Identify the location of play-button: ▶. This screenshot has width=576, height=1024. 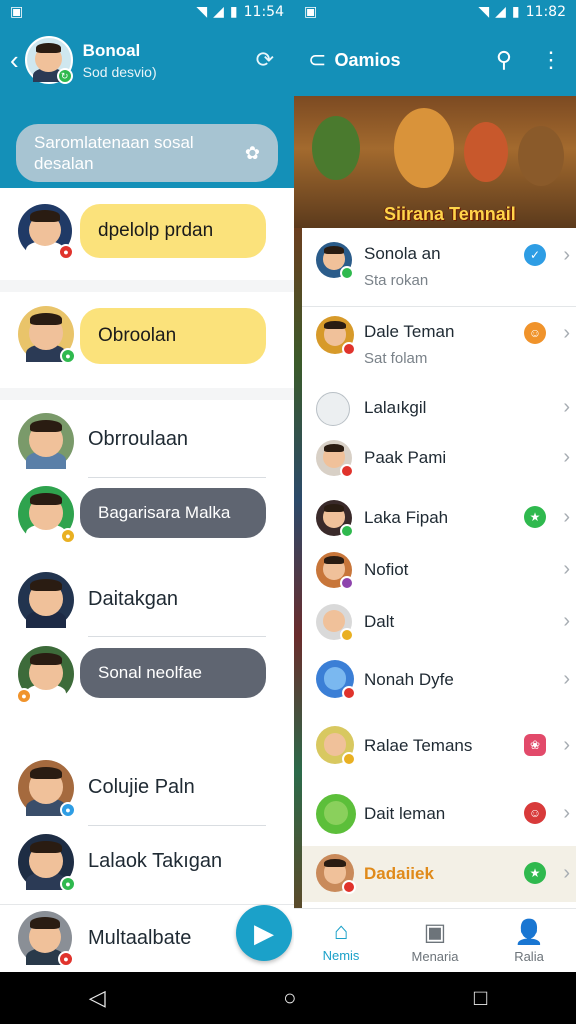
(264, 933).